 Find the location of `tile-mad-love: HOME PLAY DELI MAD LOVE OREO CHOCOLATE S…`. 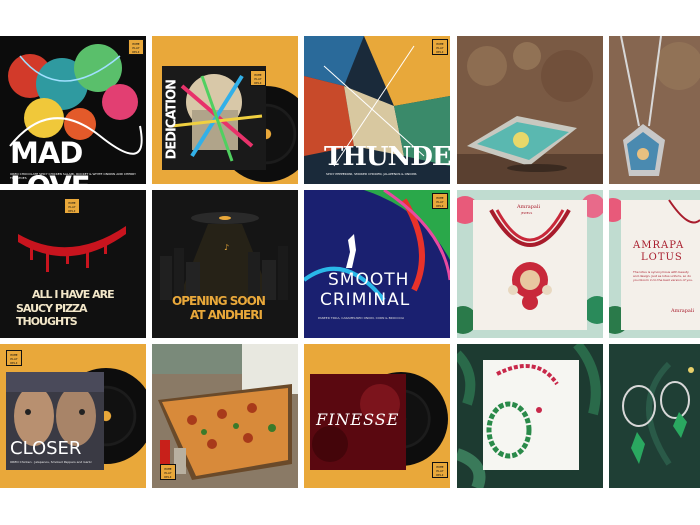

tile-mad-love: HOME PLAY DELI MAD LOVE OREO CHOCOLATE S… is located at coordinates (73, 110).